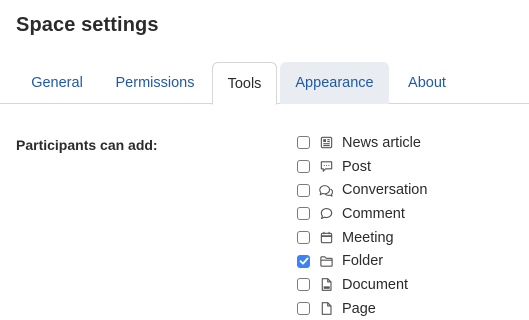 The height and width of the screenshot is (320, 529). Describe the element at coordinates (368, 237) in the screenshot. I see `meeting-label: Meeting` at that location.